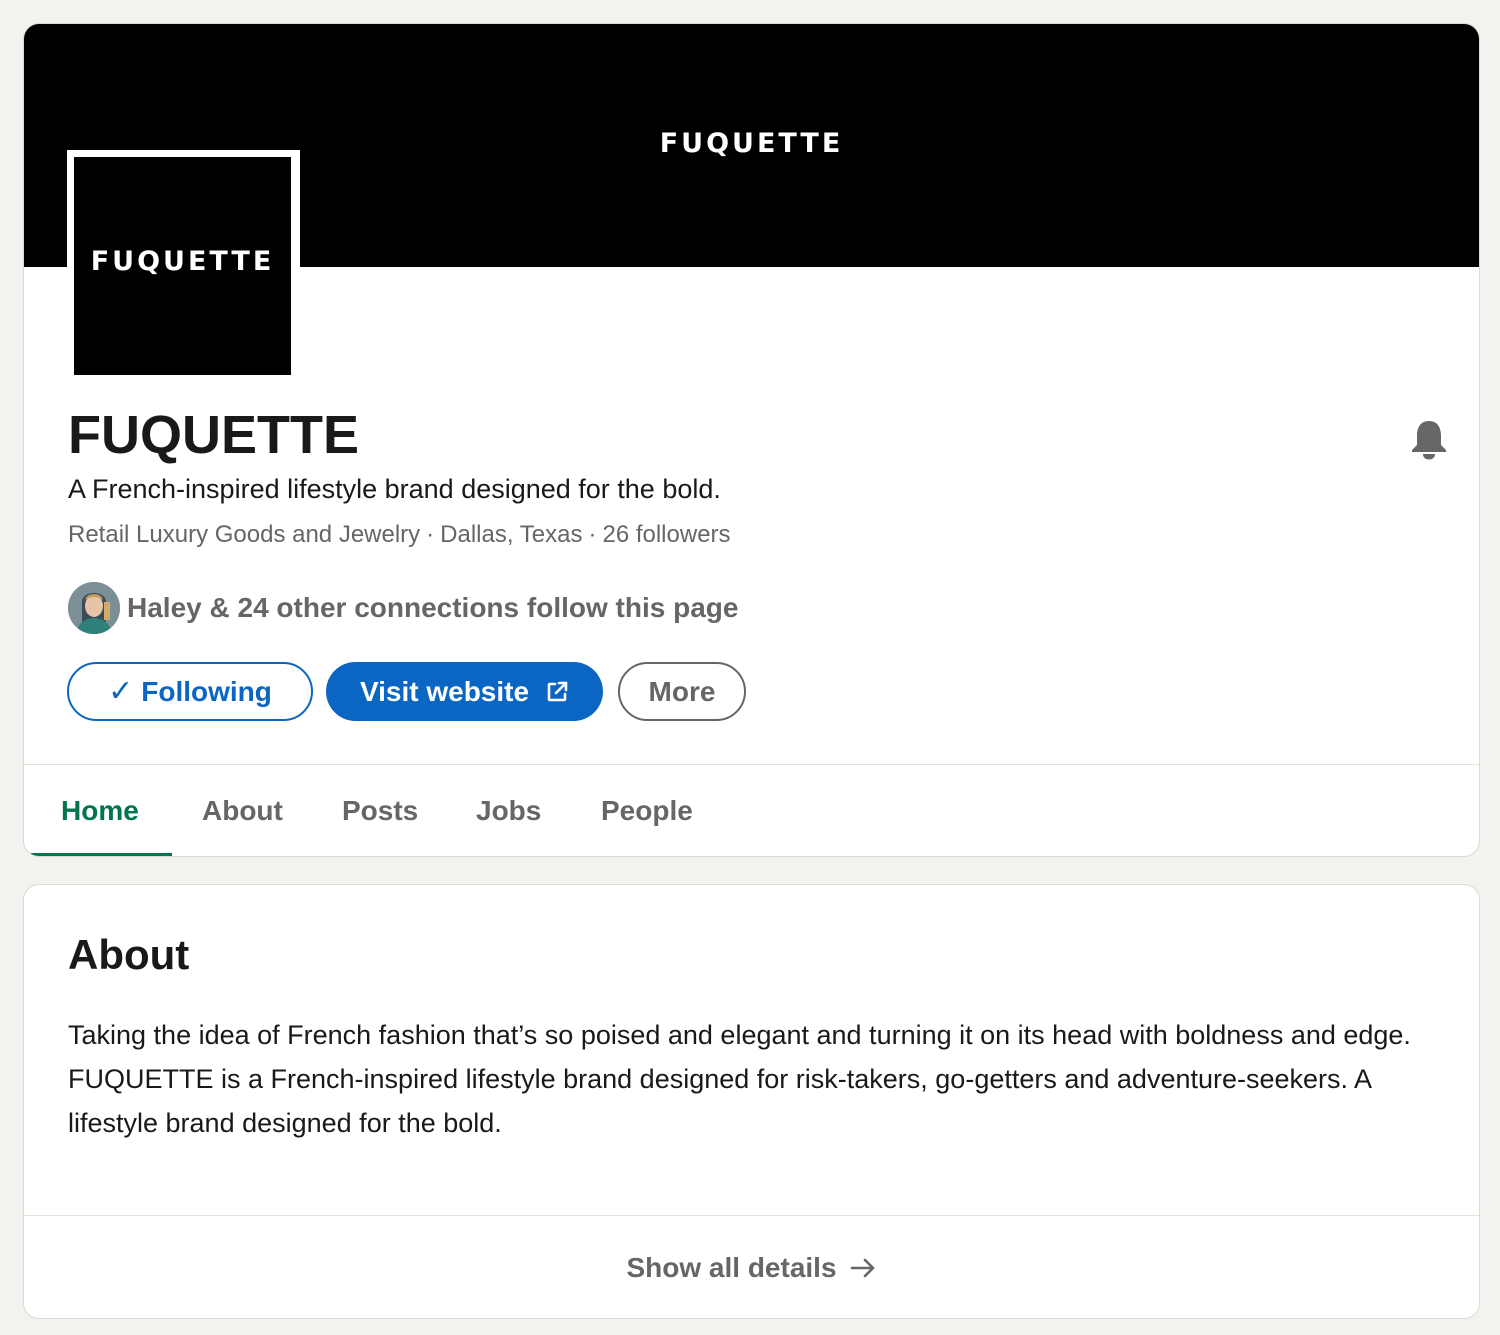  Describe the element at coordinates (242, 810) in the screenshot. I see `tab-about: About` at that location.